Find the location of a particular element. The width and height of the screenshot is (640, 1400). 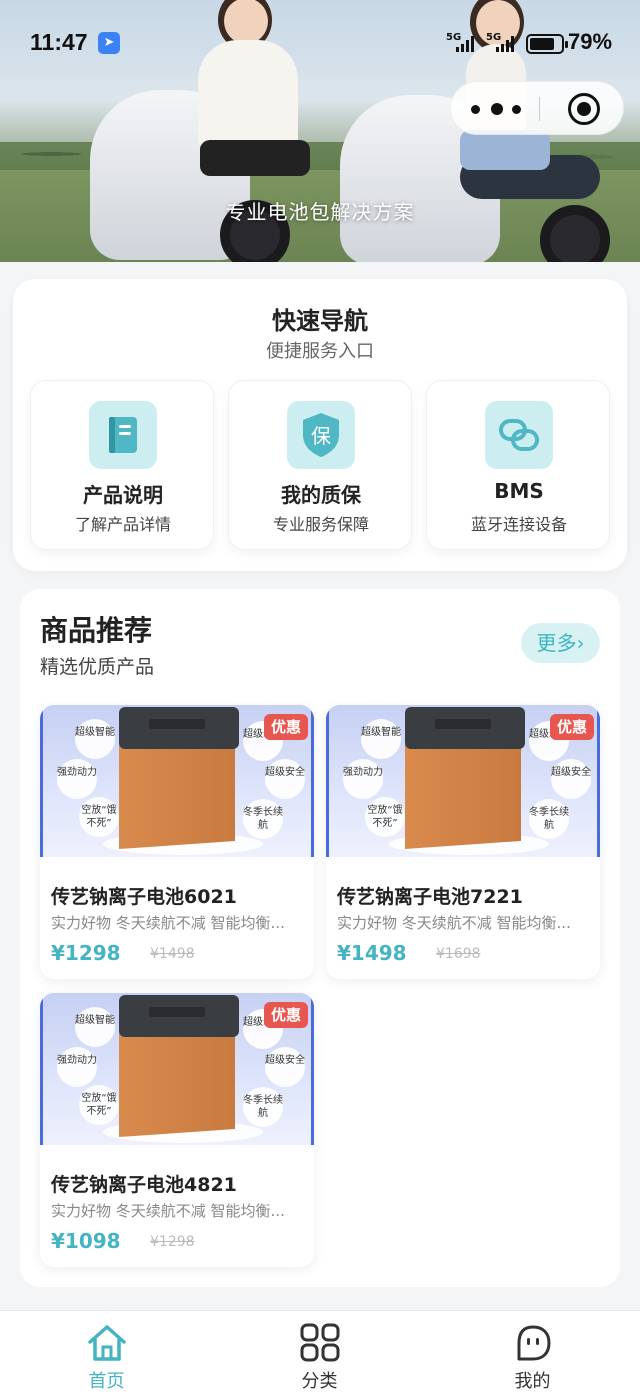

more-button-label: 更多 is located at coordinates (556, 643).